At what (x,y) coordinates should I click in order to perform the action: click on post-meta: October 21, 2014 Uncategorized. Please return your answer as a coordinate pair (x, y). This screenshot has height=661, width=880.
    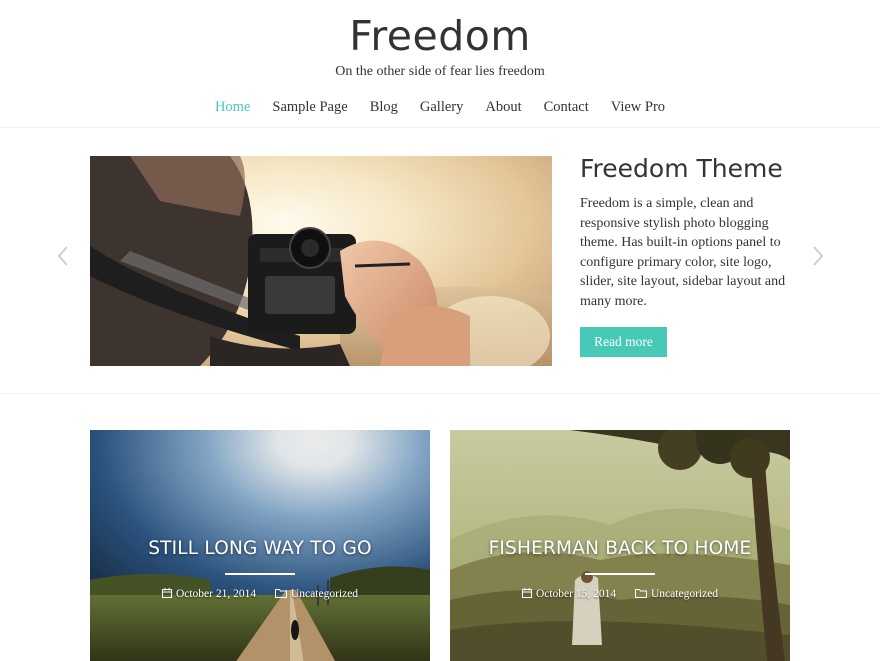
    Looking at the image, I should click on (260, 594).